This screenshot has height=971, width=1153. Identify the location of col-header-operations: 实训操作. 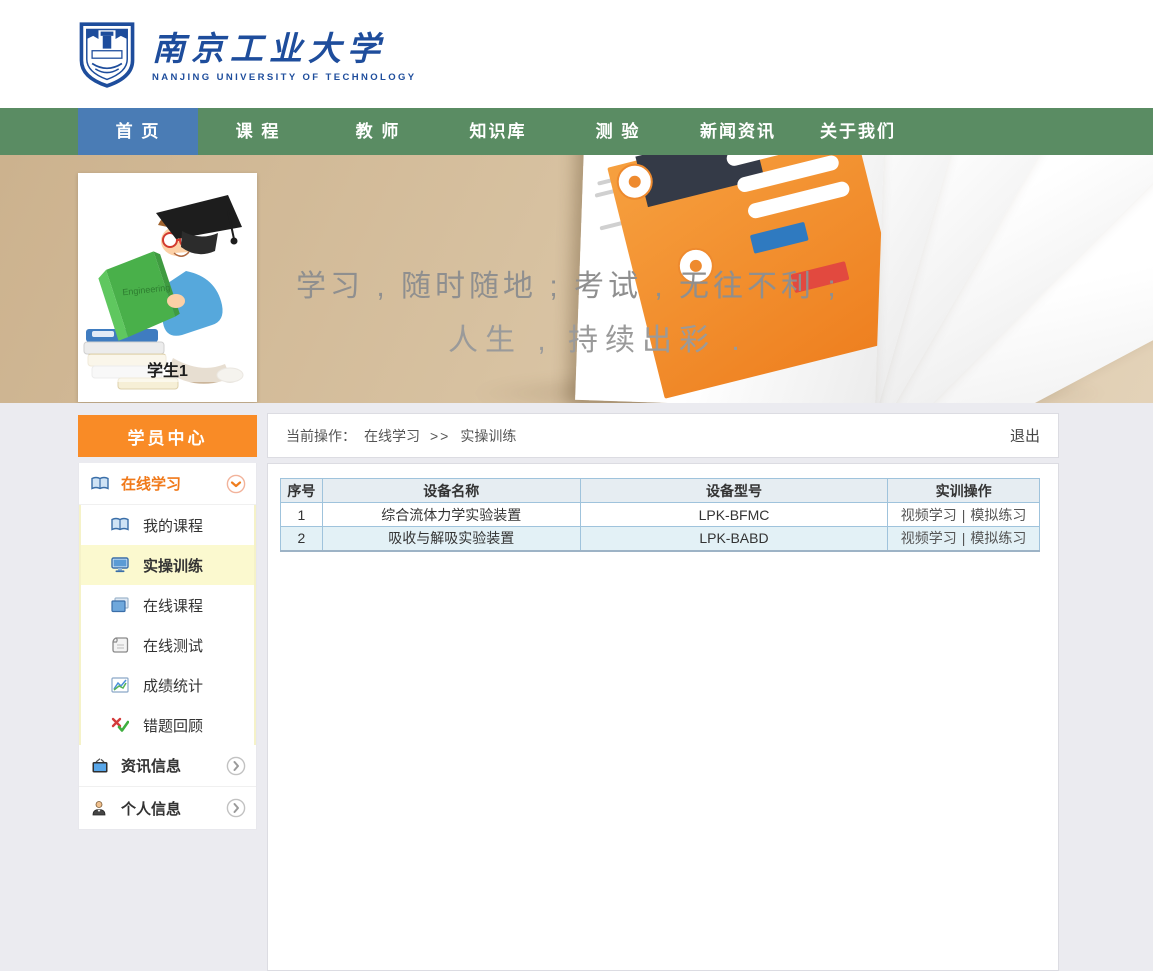
(963, 490).